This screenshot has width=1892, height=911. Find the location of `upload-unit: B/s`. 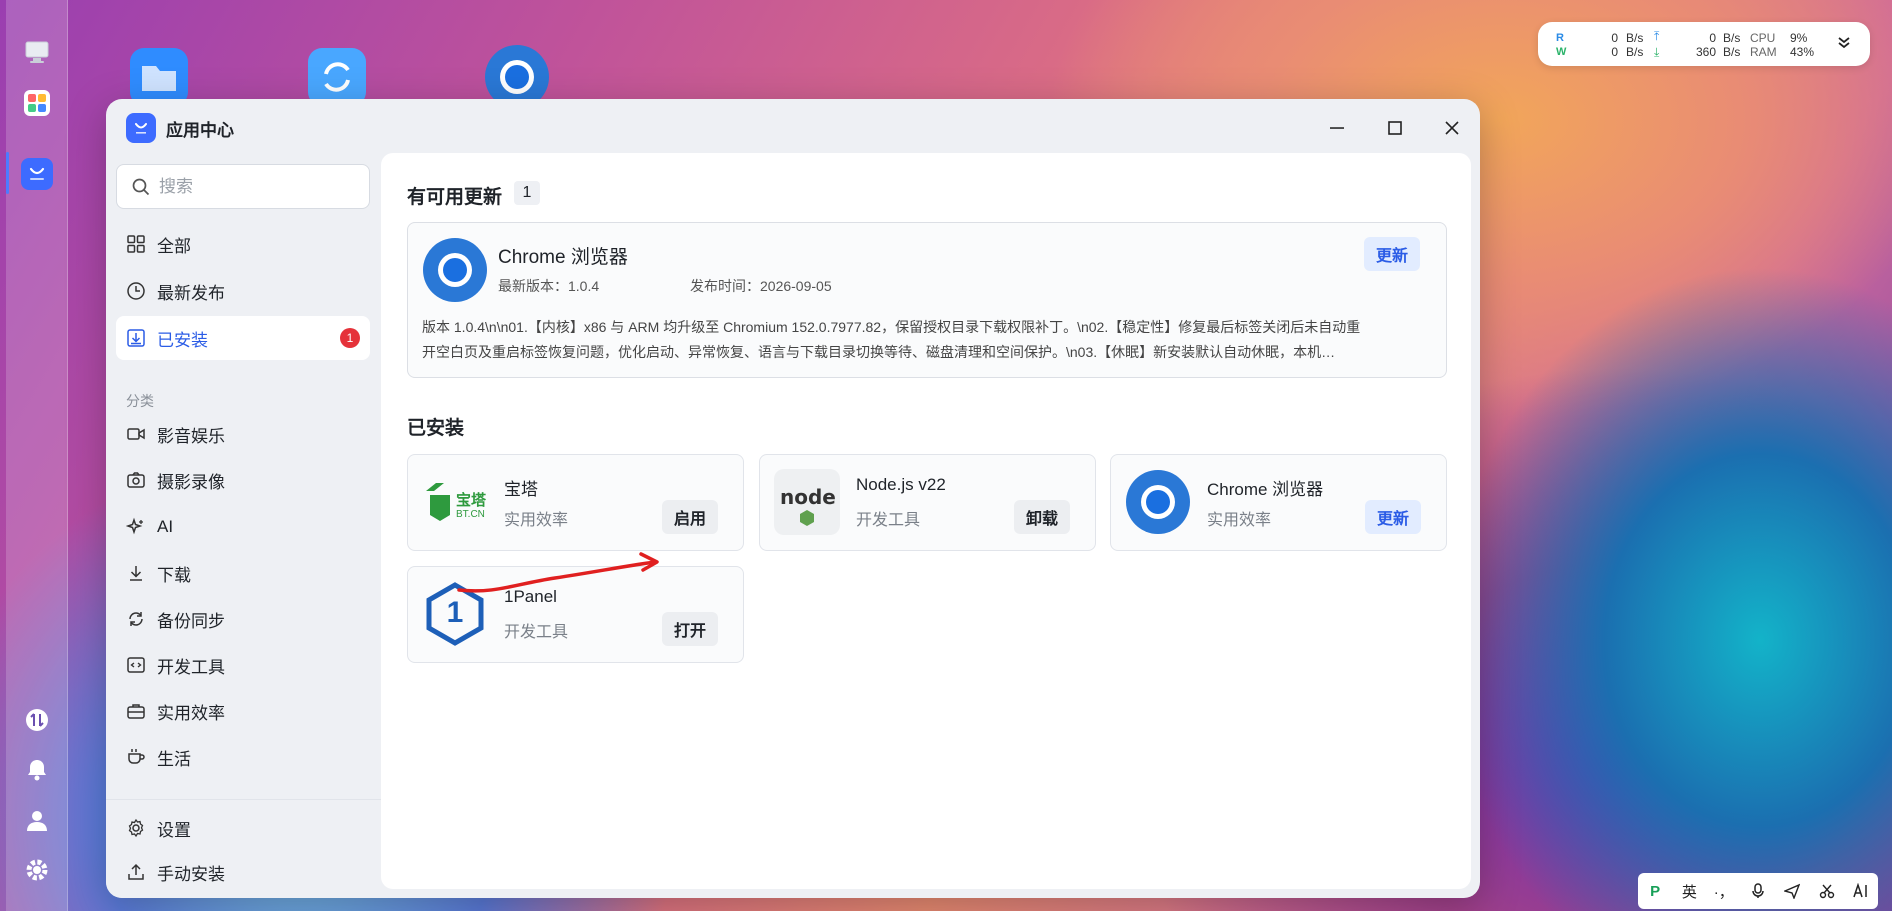

upload-unit: B/s is located at coordinates (1732, 38).